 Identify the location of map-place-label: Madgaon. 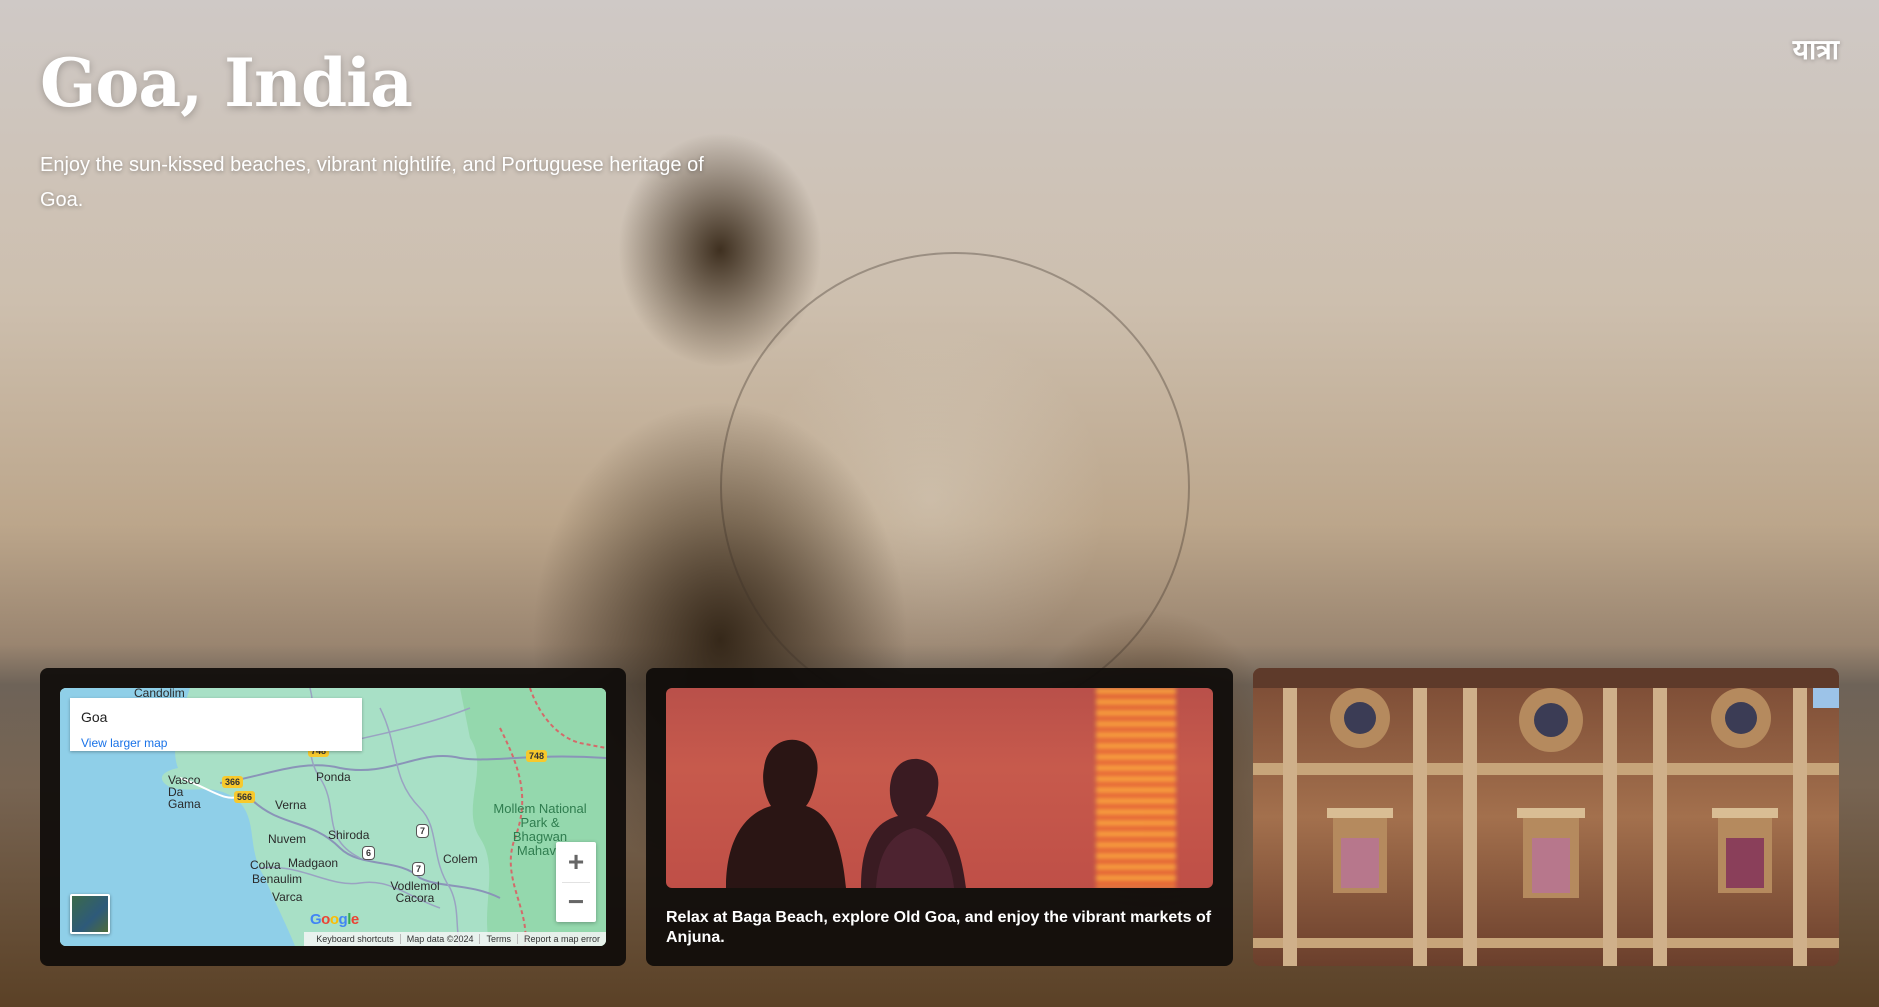
(313, 863).